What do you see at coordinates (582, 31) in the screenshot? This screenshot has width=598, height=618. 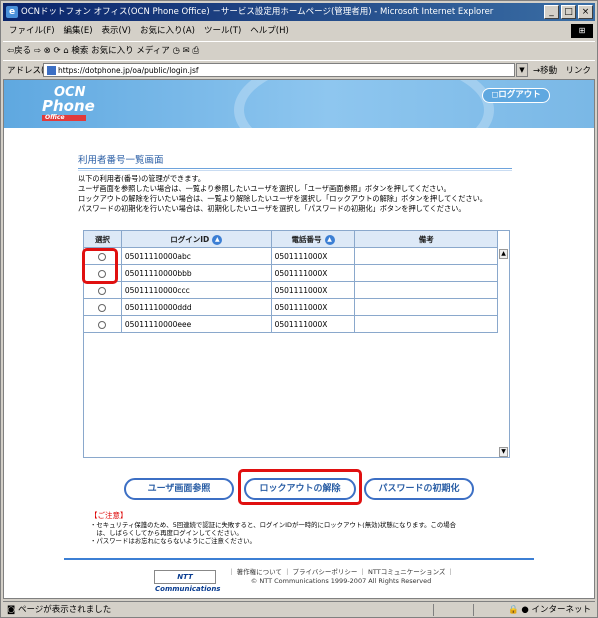 I see `windows-logo-icon: ⊞` at bounding box center [582, 31].